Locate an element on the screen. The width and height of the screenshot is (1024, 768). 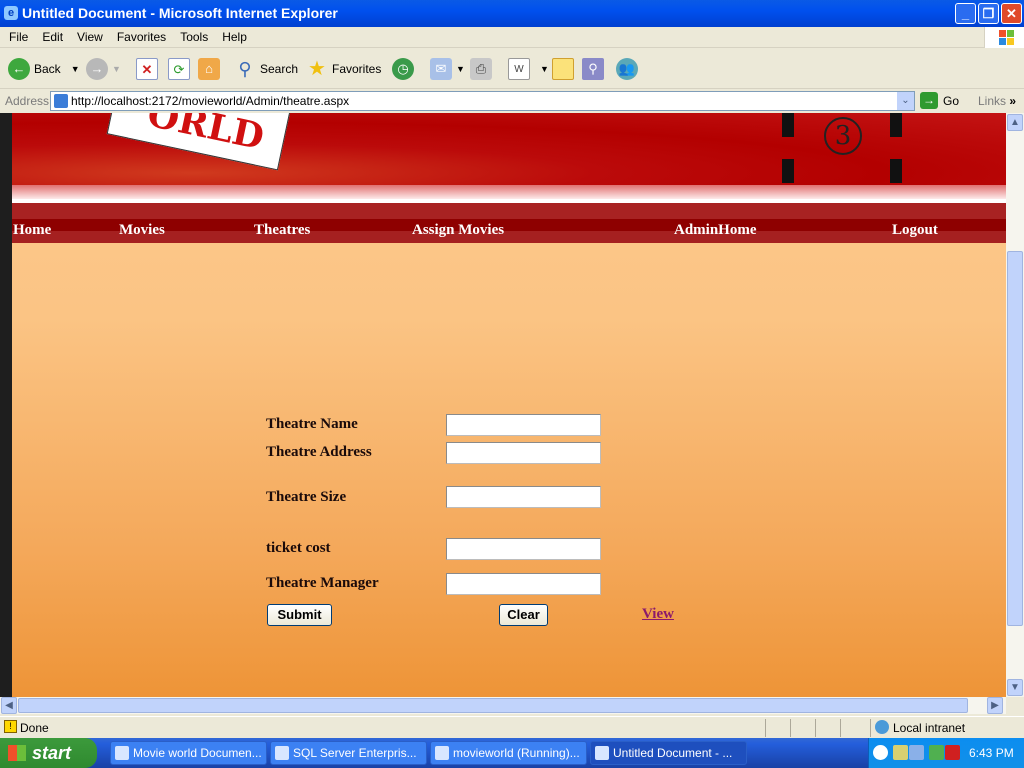
print-button: ⎙ is located at coordinates (483, 69).